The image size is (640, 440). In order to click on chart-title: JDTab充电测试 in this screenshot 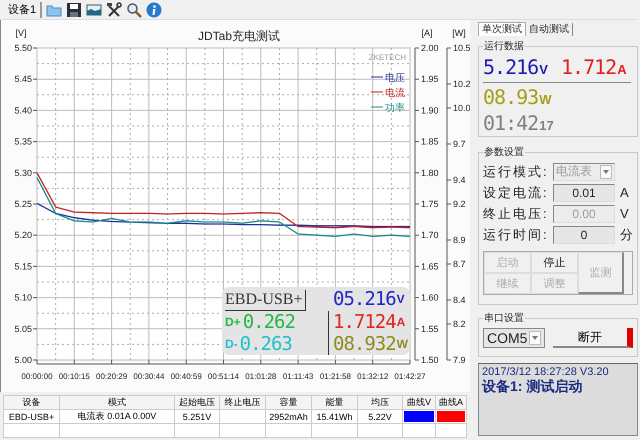, I will do `click(239, 36)`.